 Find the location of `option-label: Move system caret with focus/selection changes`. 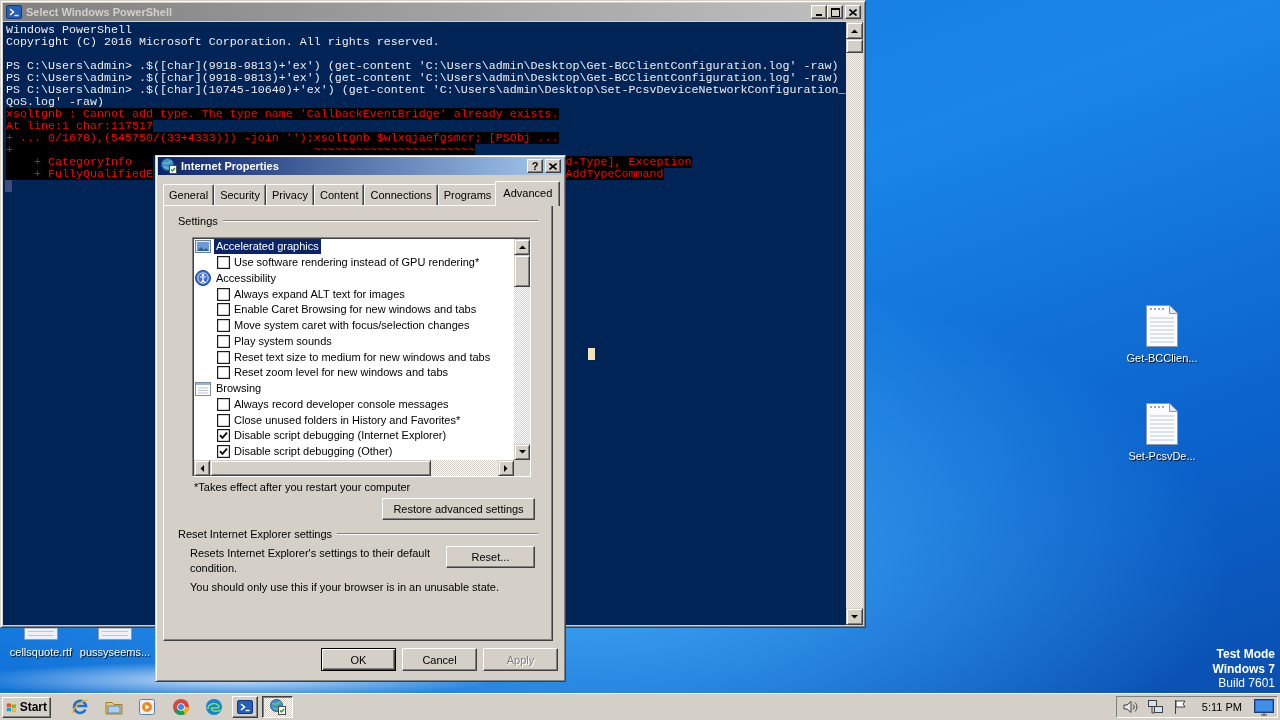

option-label: Move system caret with focus/selection changes is located at coordinates (352, 326).